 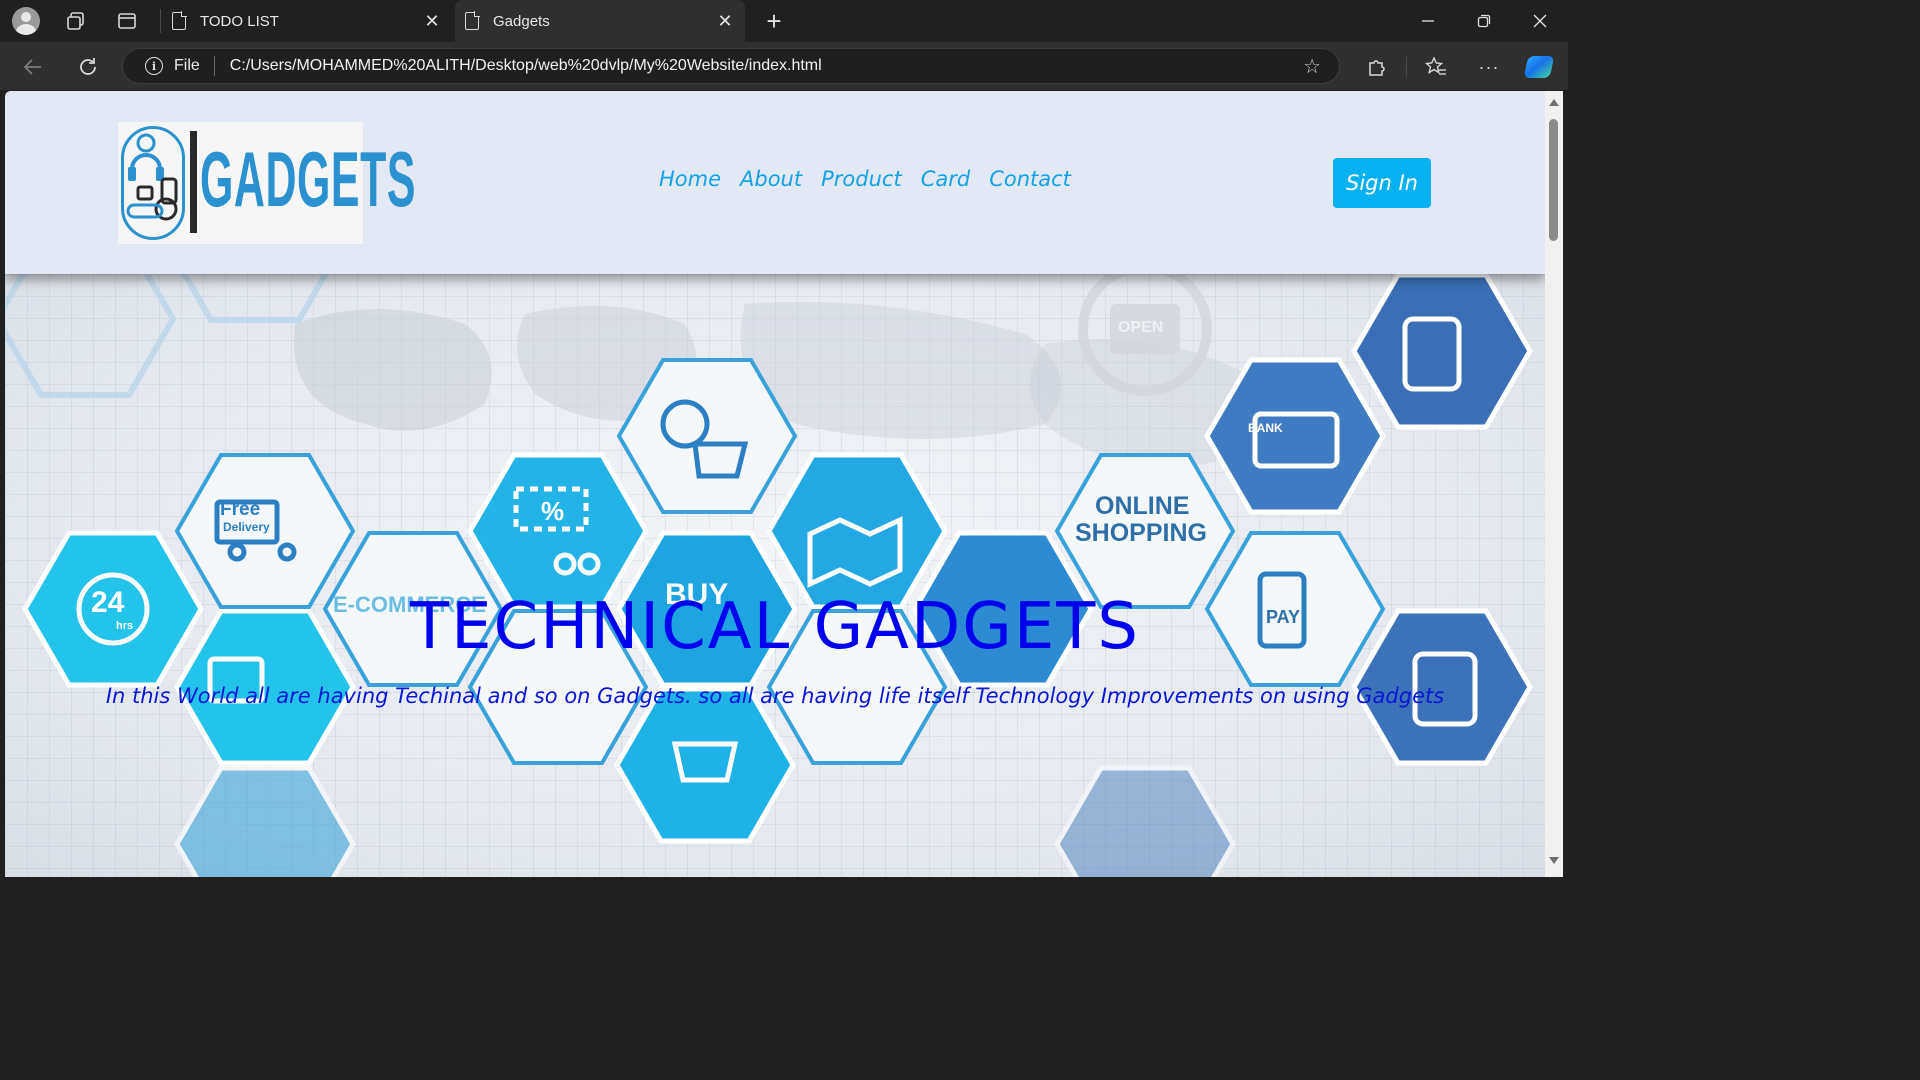 I want to click on profile-icon, so click(x=26, y=21).